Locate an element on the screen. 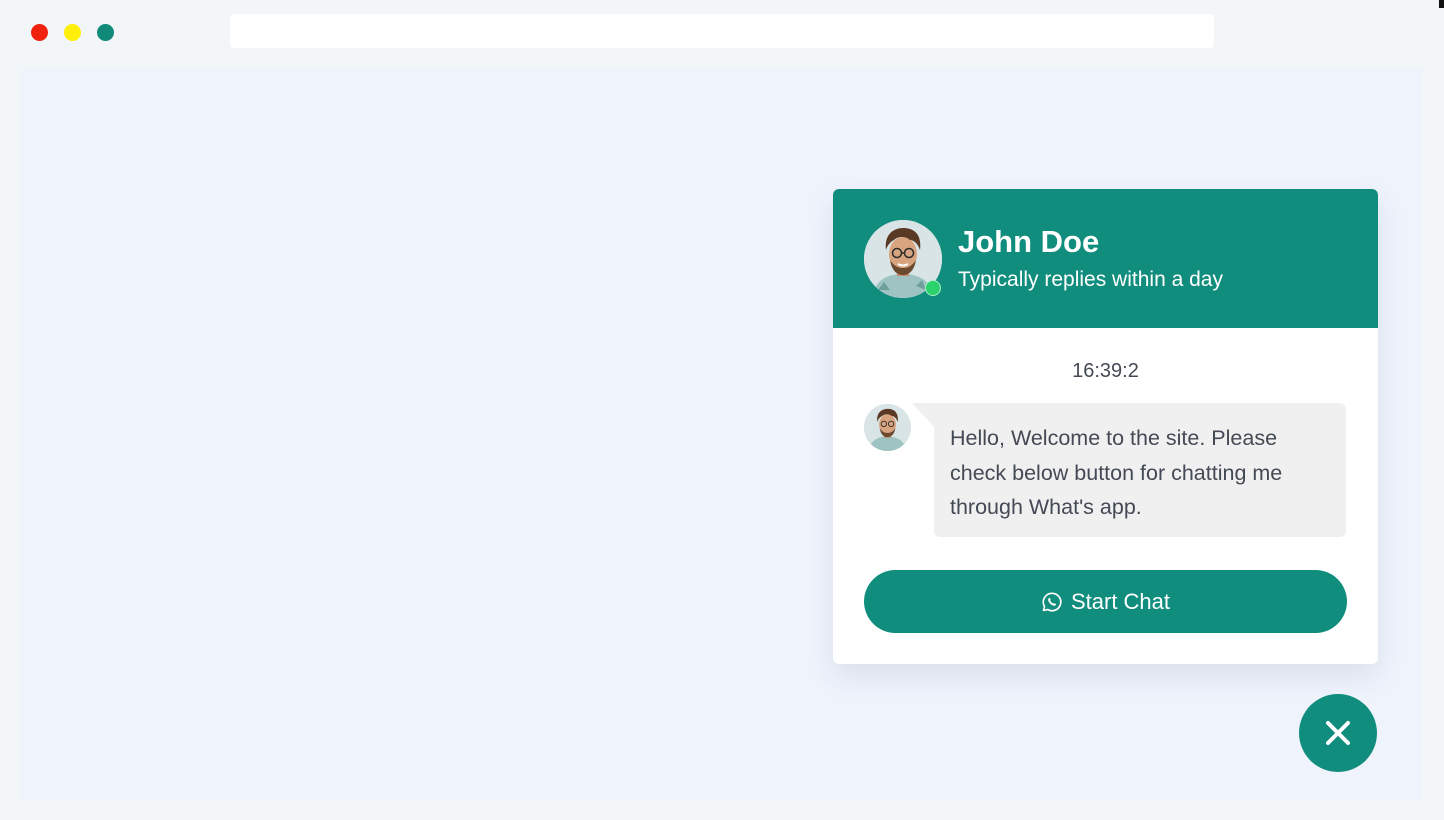 The image size is (1444, 820). address-bar is located at coordinates (722, 31).